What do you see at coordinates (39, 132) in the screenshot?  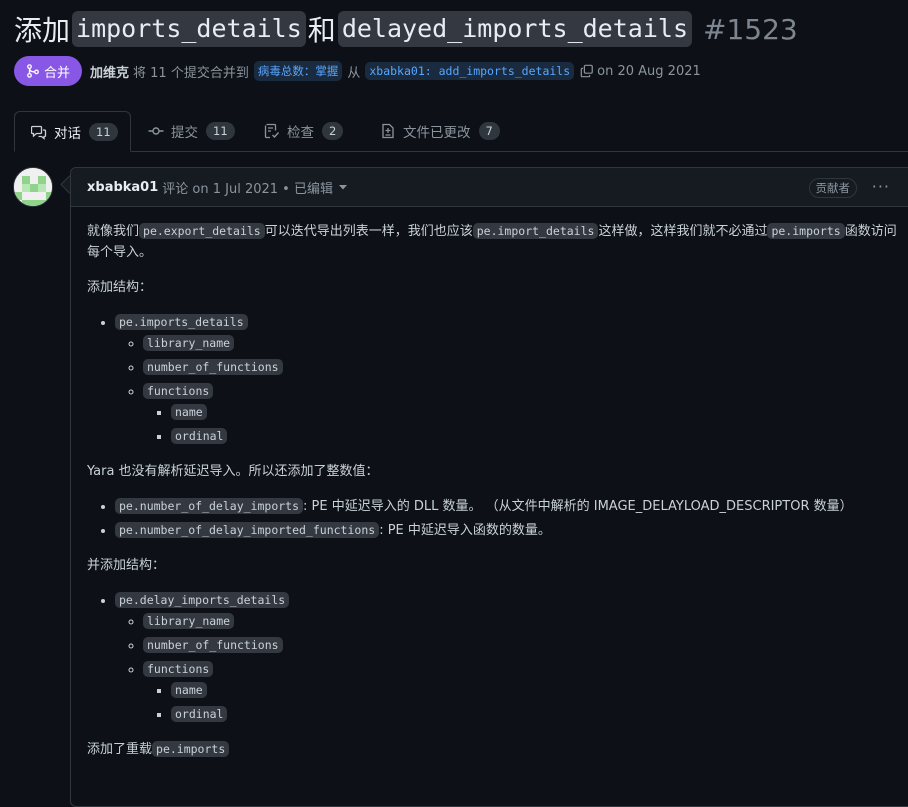 I see `comment-discussion-icon` at bounding box center [39, 132].